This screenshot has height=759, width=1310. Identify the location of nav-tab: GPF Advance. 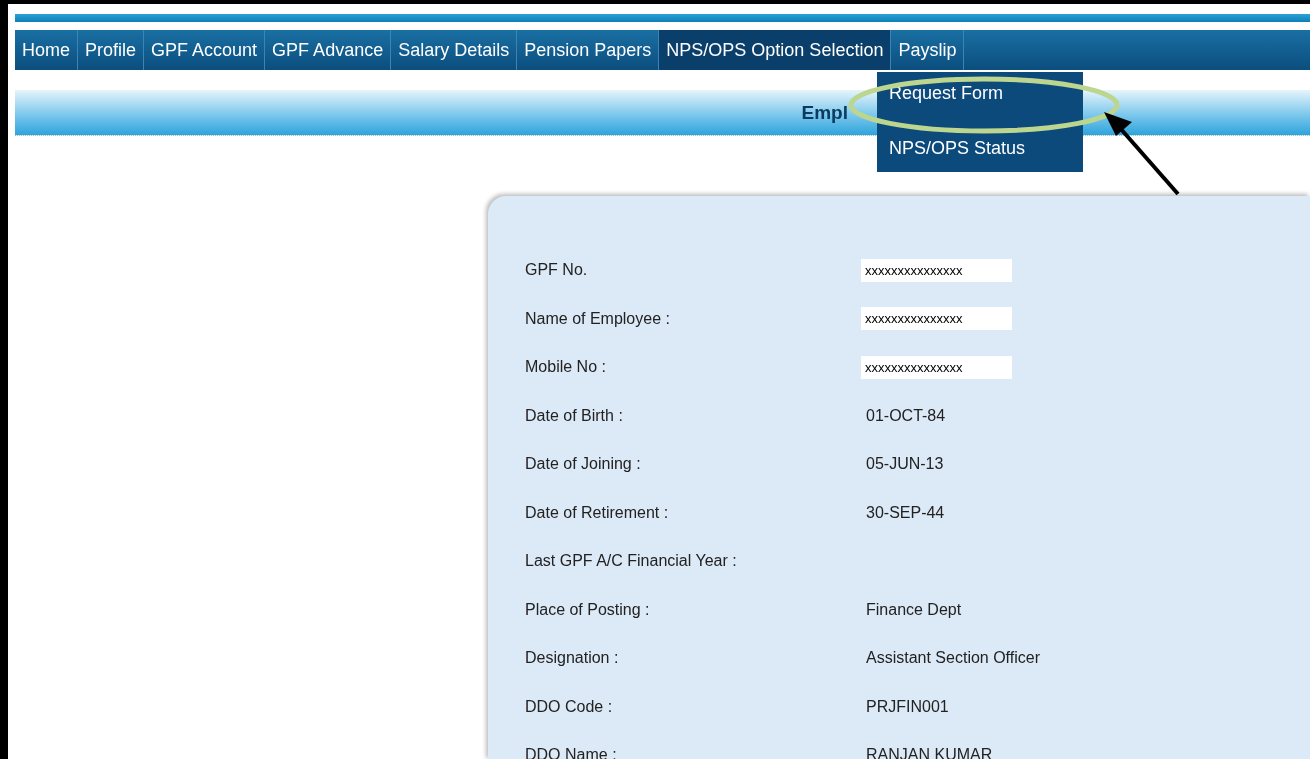
(328, 50).